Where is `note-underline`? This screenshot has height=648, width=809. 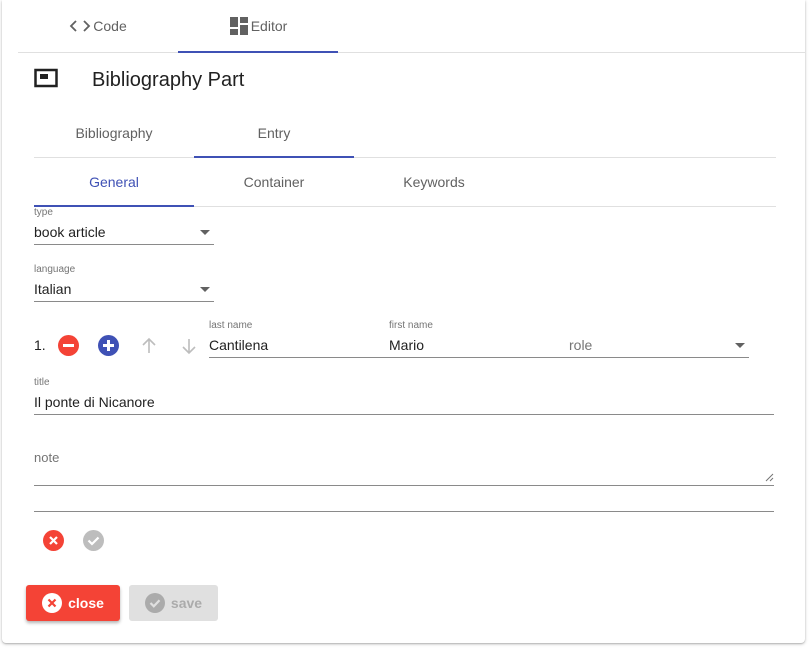
note-underline is located at coordinates (404, 485).